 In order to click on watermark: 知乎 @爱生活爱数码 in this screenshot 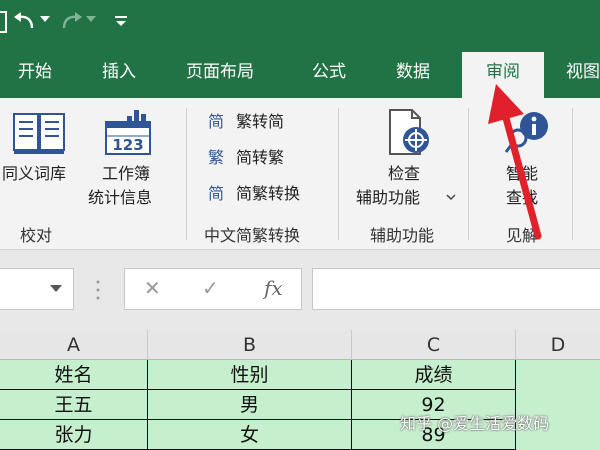, I will do `click(475, 423)`.